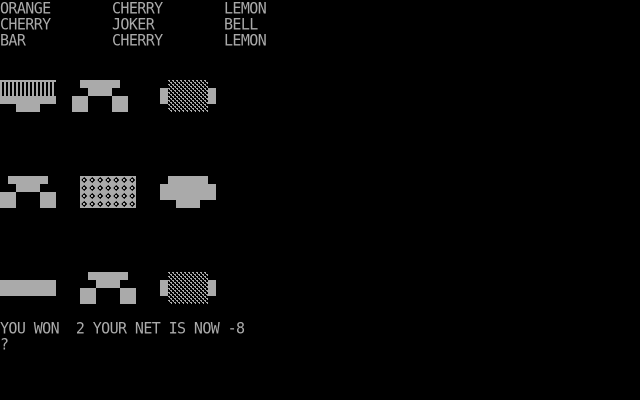 The height and width of the screenshot is (400, 640). What do you see at coordinates (188, 204) in the screenshot?
I see `bell-base` at bounding box center [188, 204].